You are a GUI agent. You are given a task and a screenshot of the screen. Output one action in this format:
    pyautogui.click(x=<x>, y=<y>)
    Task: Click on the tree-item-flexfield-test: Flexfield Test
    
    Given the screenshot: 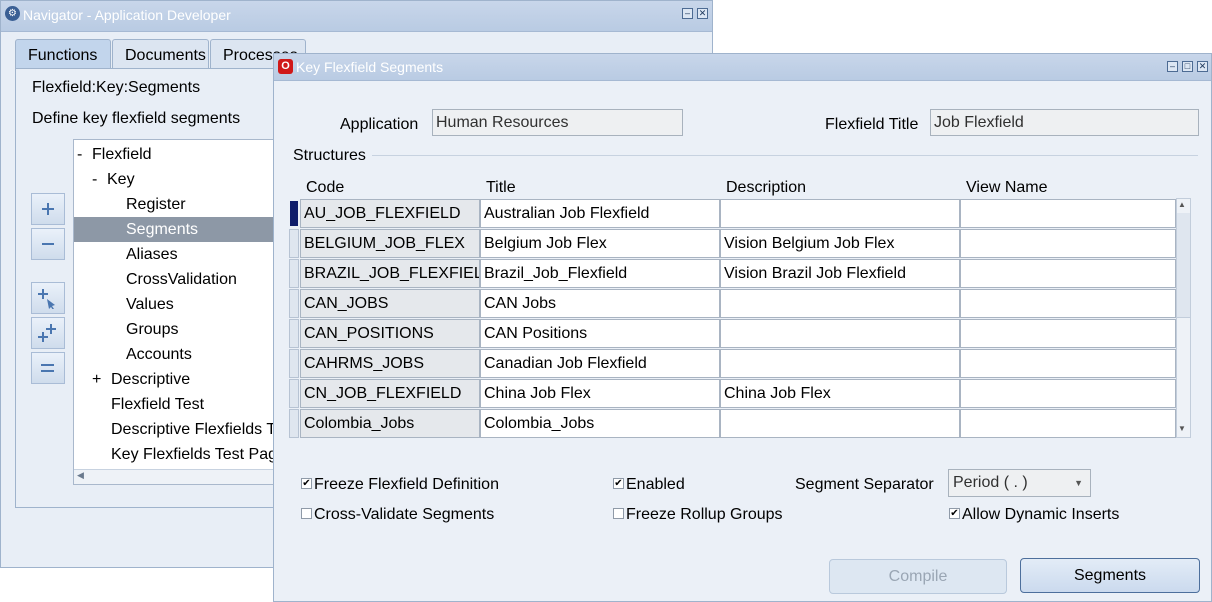 What is the action you would take?
    pyautogui.click(x=178, y=404)
    